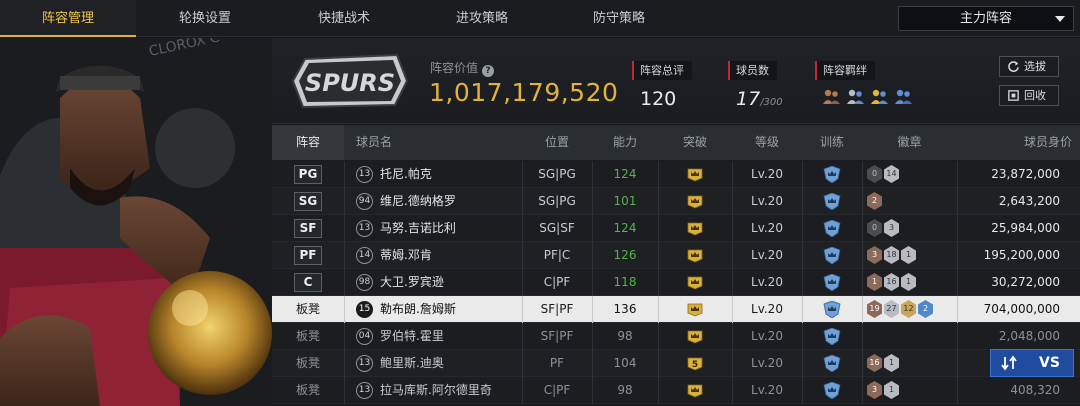  Describe the element at coordinates (482, 18) in the screenshot. I see `tab-offense-strategy: 进攻策略` at that location.